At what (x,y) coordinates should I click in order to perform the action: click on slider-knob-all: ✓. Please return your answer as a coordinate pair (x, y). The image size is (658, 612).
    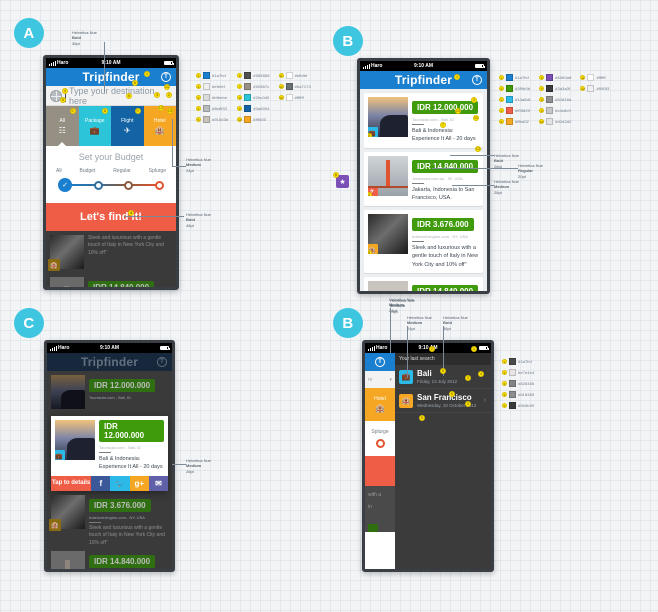
    Looking at the image, I should click on (65, 185).